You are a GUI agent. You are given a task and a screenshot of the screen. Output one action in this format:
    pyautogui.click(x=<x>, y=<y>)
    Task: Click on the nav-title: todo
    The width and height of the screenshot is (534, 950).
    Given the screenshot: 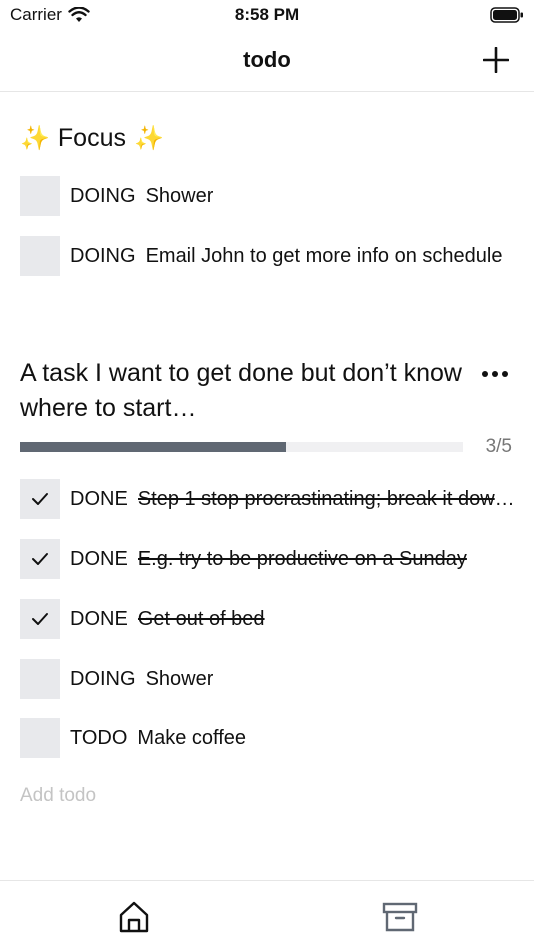 What is the action you would take?
    pyautogui.click(x=267, y=59)
    